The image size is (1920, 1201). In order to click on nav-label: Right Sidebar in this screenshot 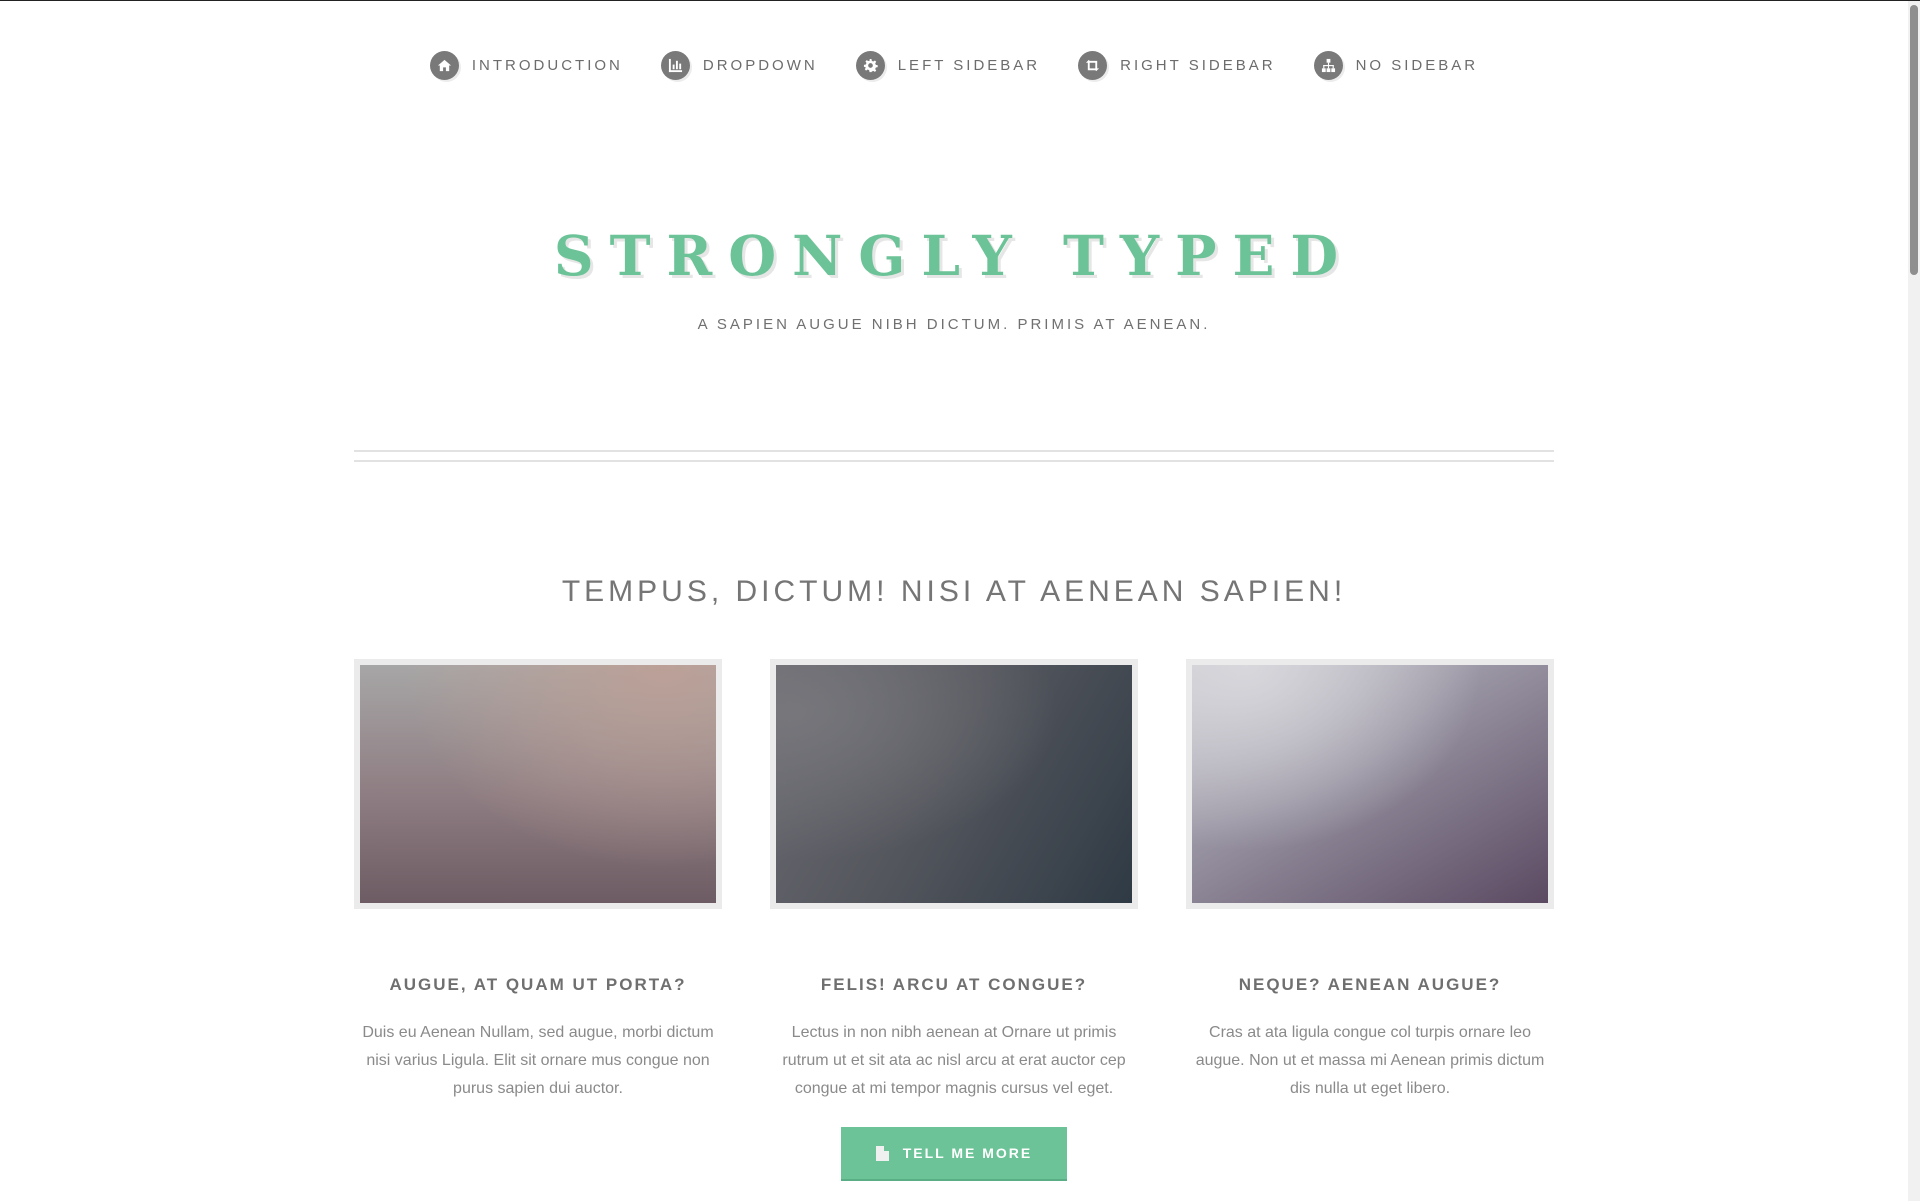, I will do `click(1198, 65)`.